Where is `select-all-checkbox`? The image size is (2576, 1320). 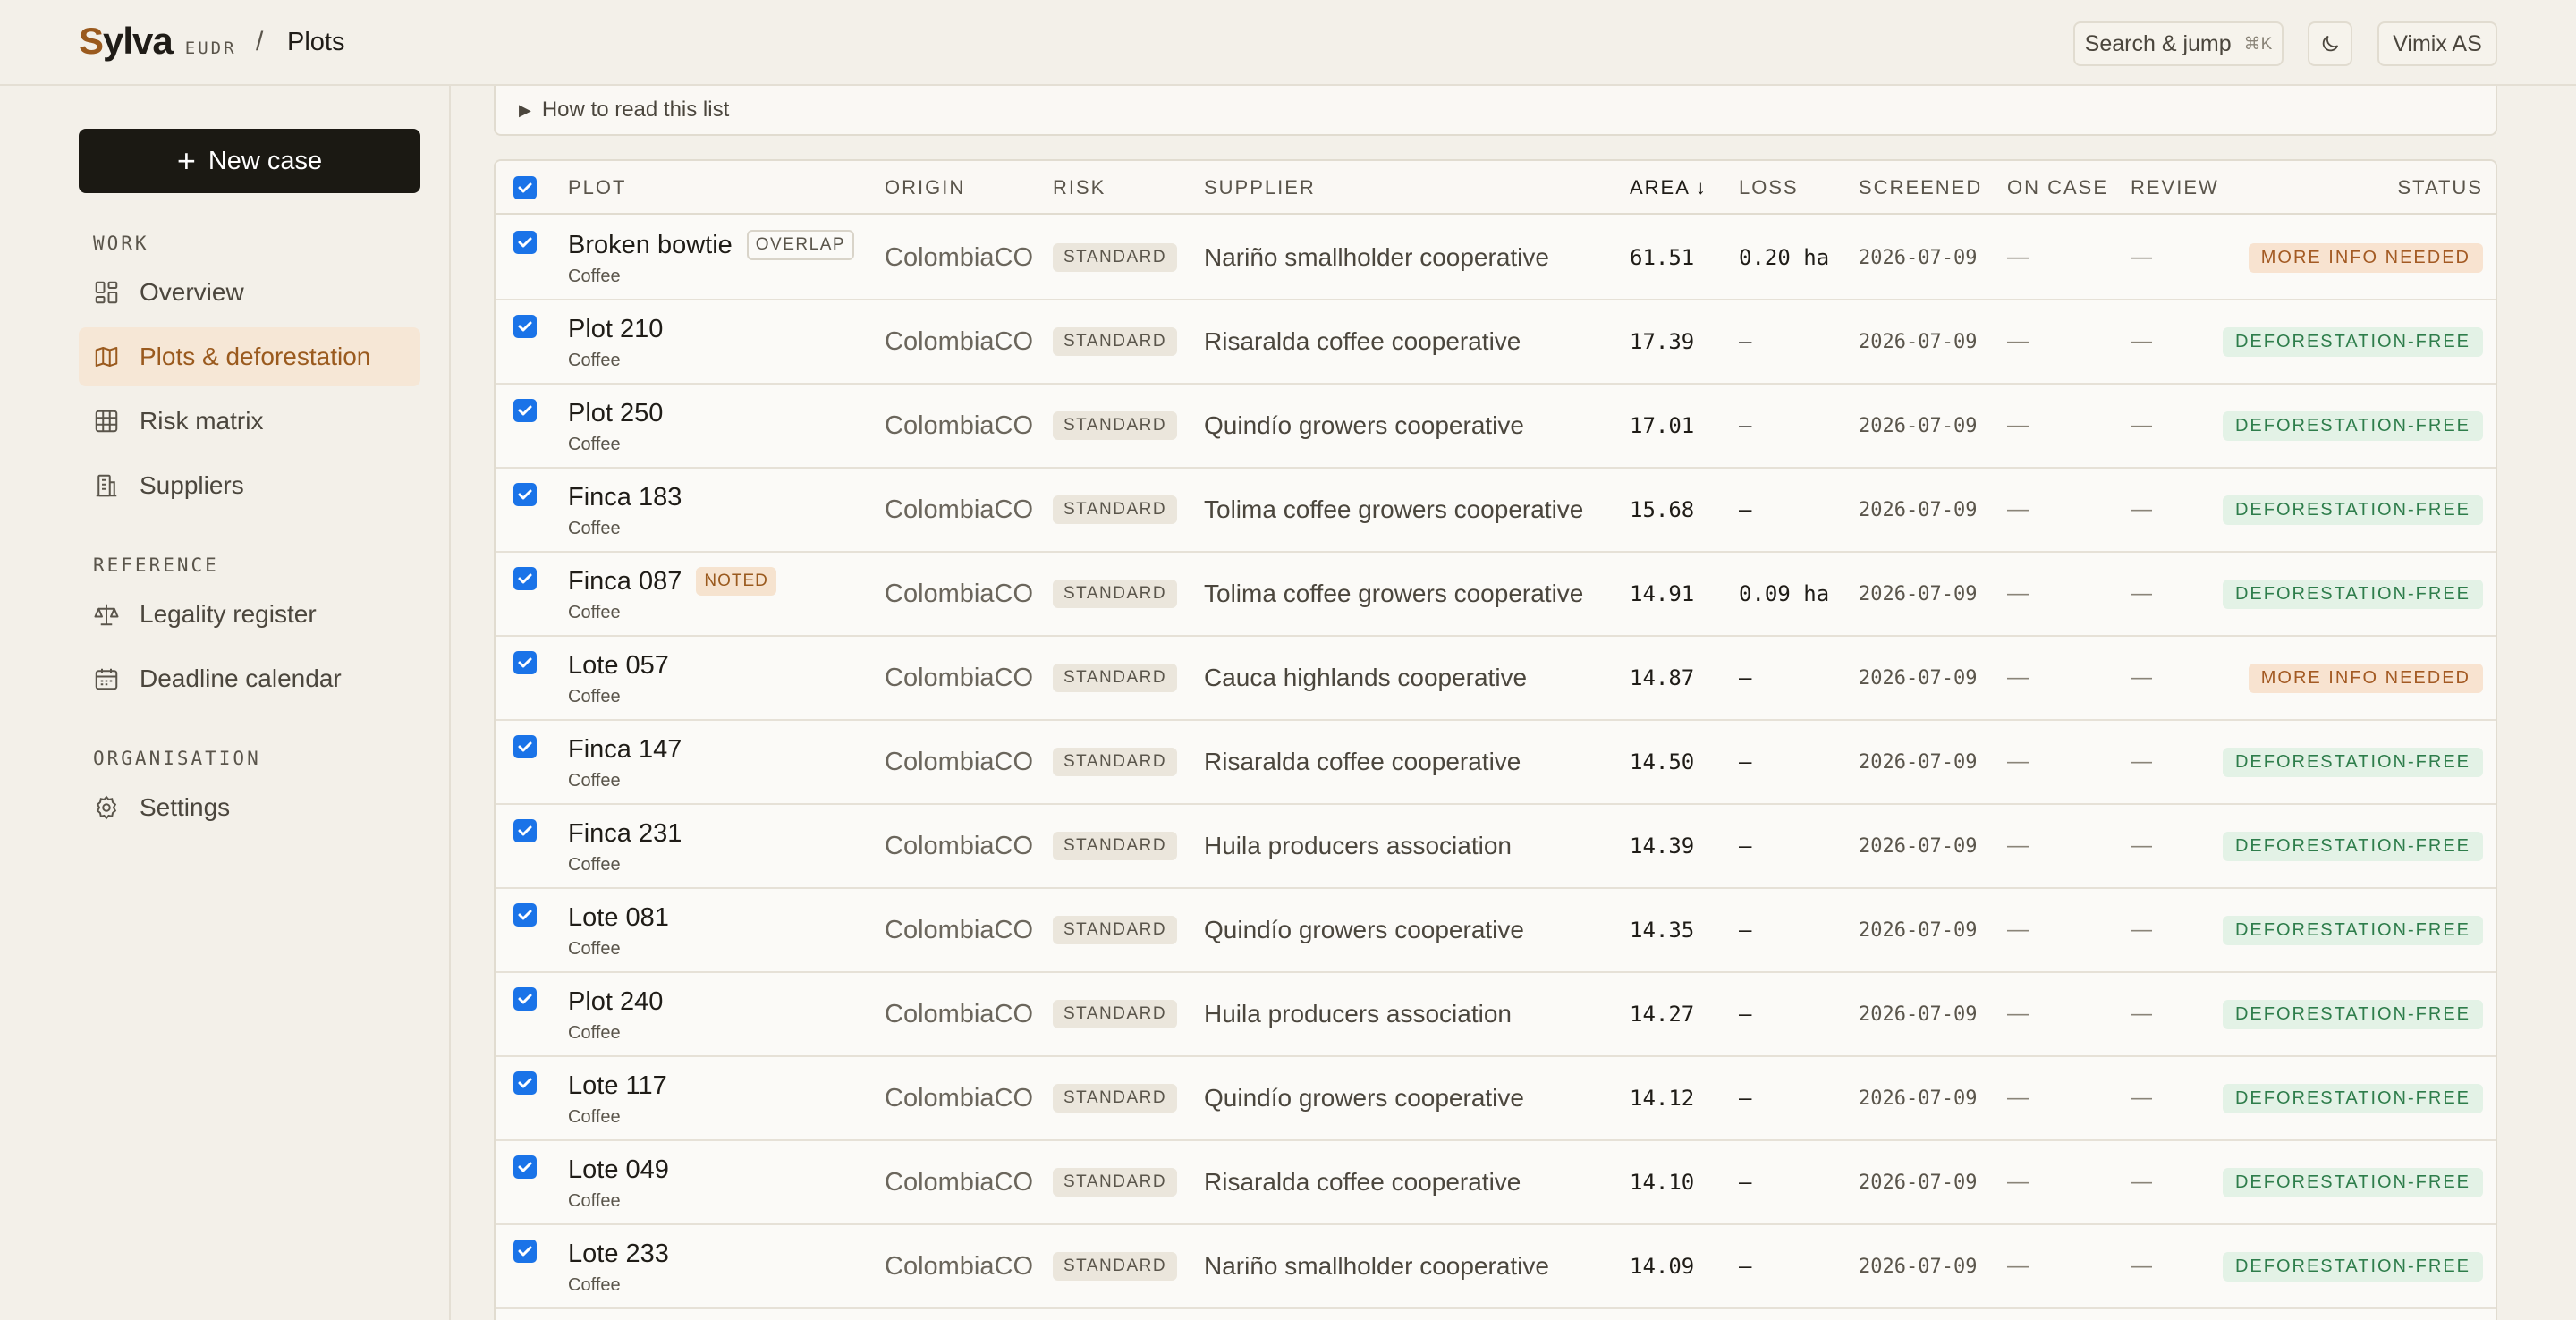
select-all-checkbox is located at coordinates (525, 188).